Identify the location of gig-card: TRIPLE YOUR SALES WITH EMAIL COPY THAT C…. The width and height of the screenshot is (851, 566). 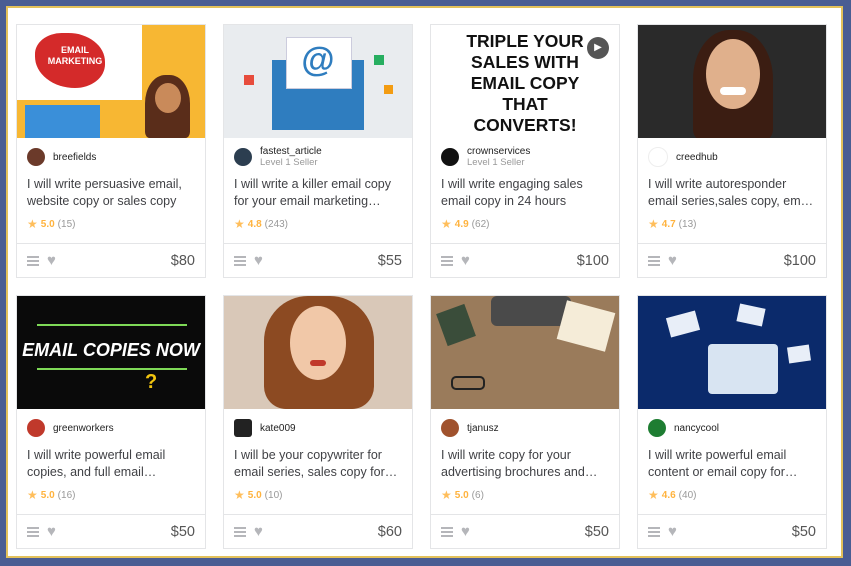
(525, 151).